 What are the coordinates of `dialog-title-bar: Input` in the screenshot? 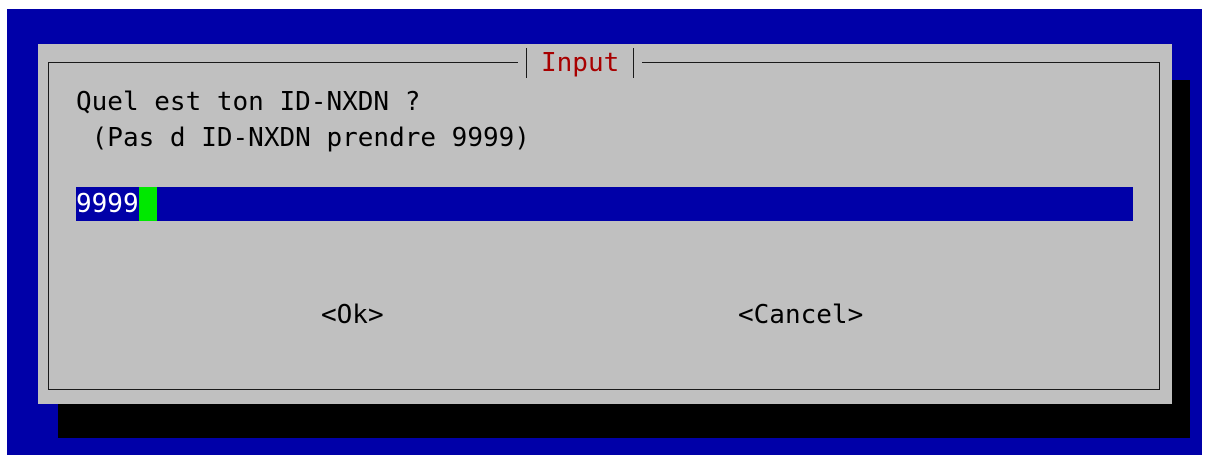 It's located at (580, 63).